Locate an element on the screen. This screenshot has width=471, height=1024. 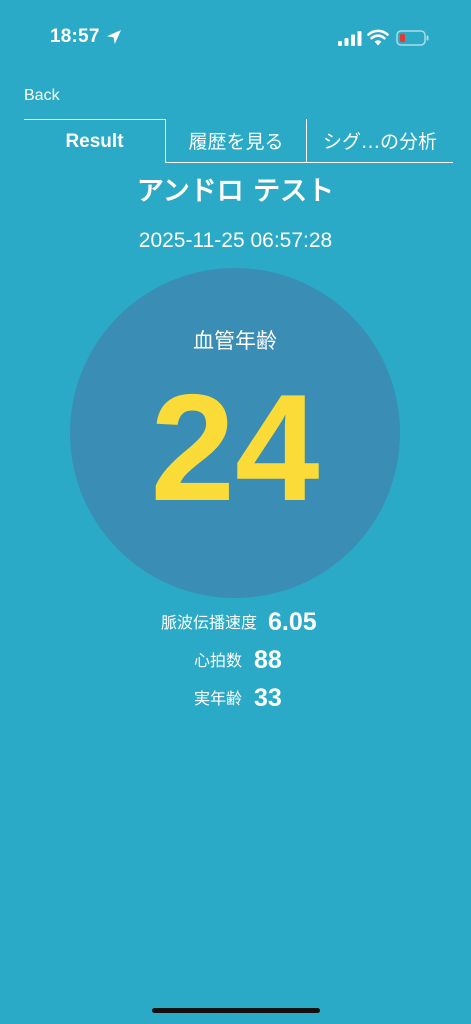
status-bar: 18:57 is located at coordinates (235, 30).